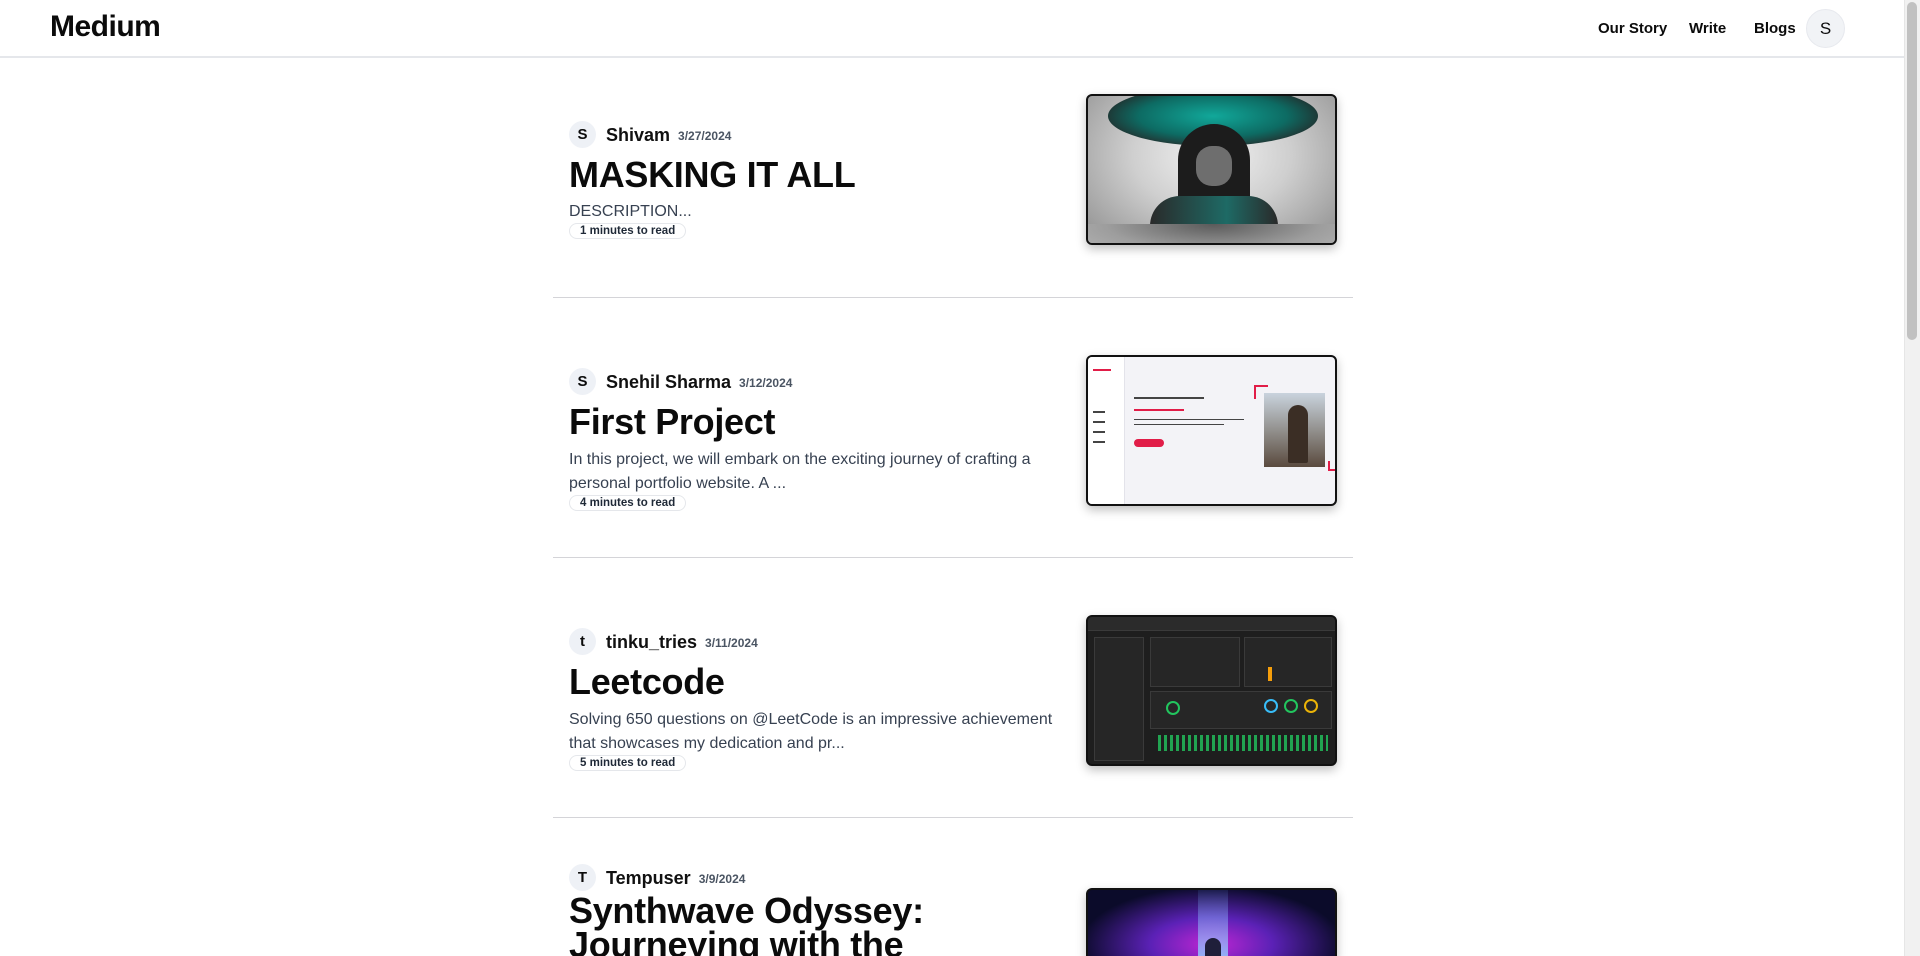 This screenshot has width=1920, height=956. What do you see at coordinates (638, 135) in the screenshot?
I see `author-name: Shivam` at bounding box center [638, 135].